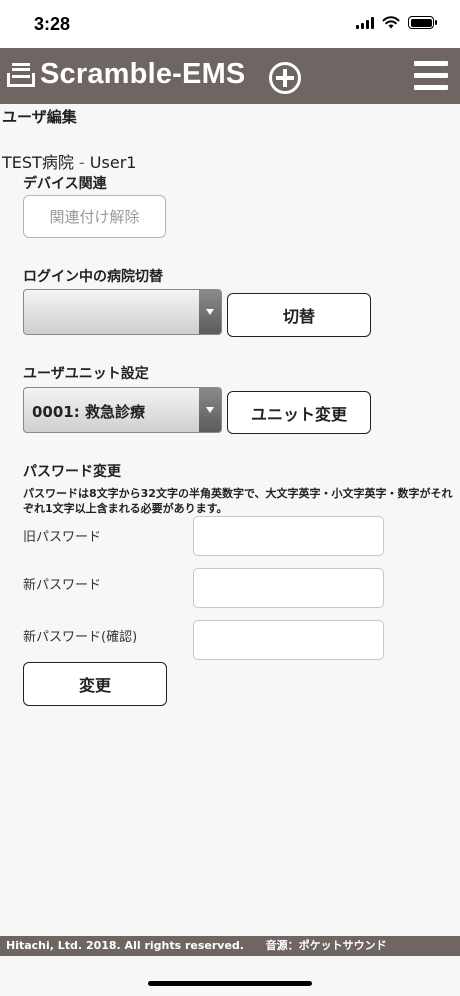 The width and height of the screenshot is (460, 996). Describe the element at coordinates (230, 24) in the screenshot. I see `status-bar: 3:28` at that location.